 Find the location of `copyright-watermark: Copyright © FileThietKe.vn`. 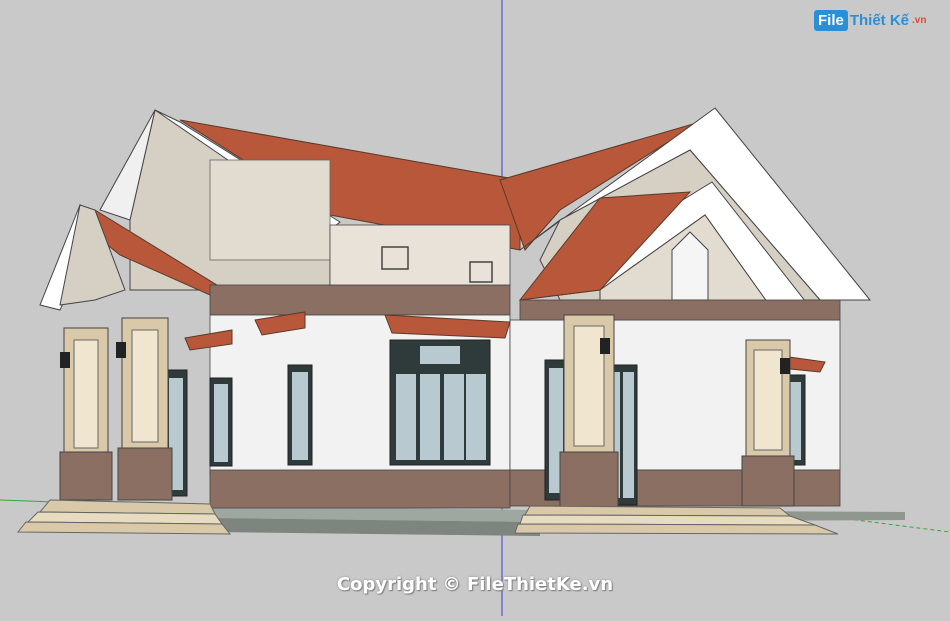

copyright-watermark: Copyright © FileThietKe.vn is located at coordinates (475, 584).